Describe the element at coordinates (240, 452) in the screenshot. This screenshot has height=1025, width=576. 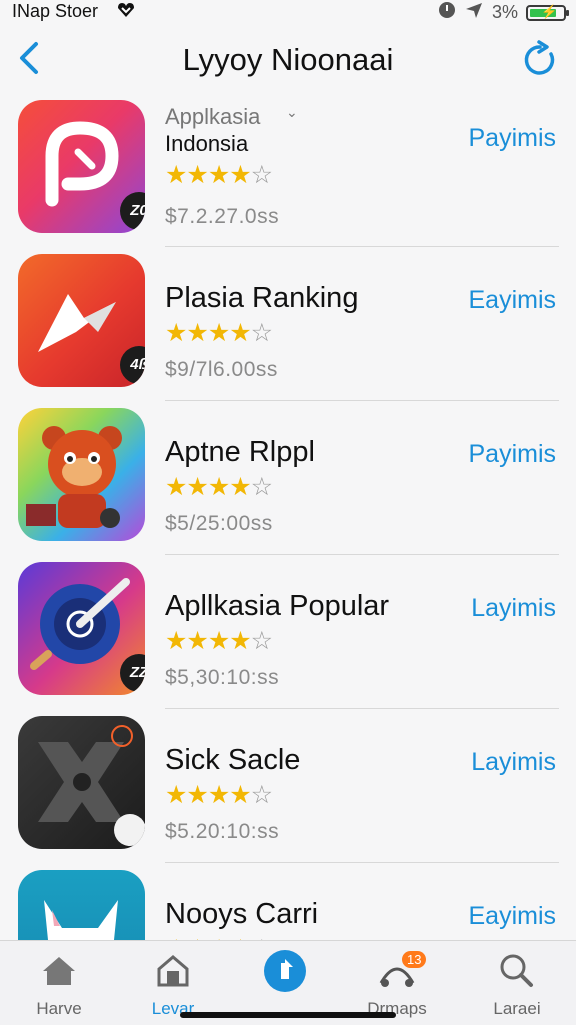
I see `app-name: Aptne Rlppl` at that location.